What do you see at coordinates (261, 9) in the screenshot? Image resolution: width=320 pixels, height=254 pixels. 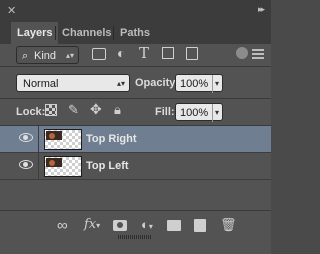 I see `collapse-icon: ▸▸` at bounding box center [261, 9].